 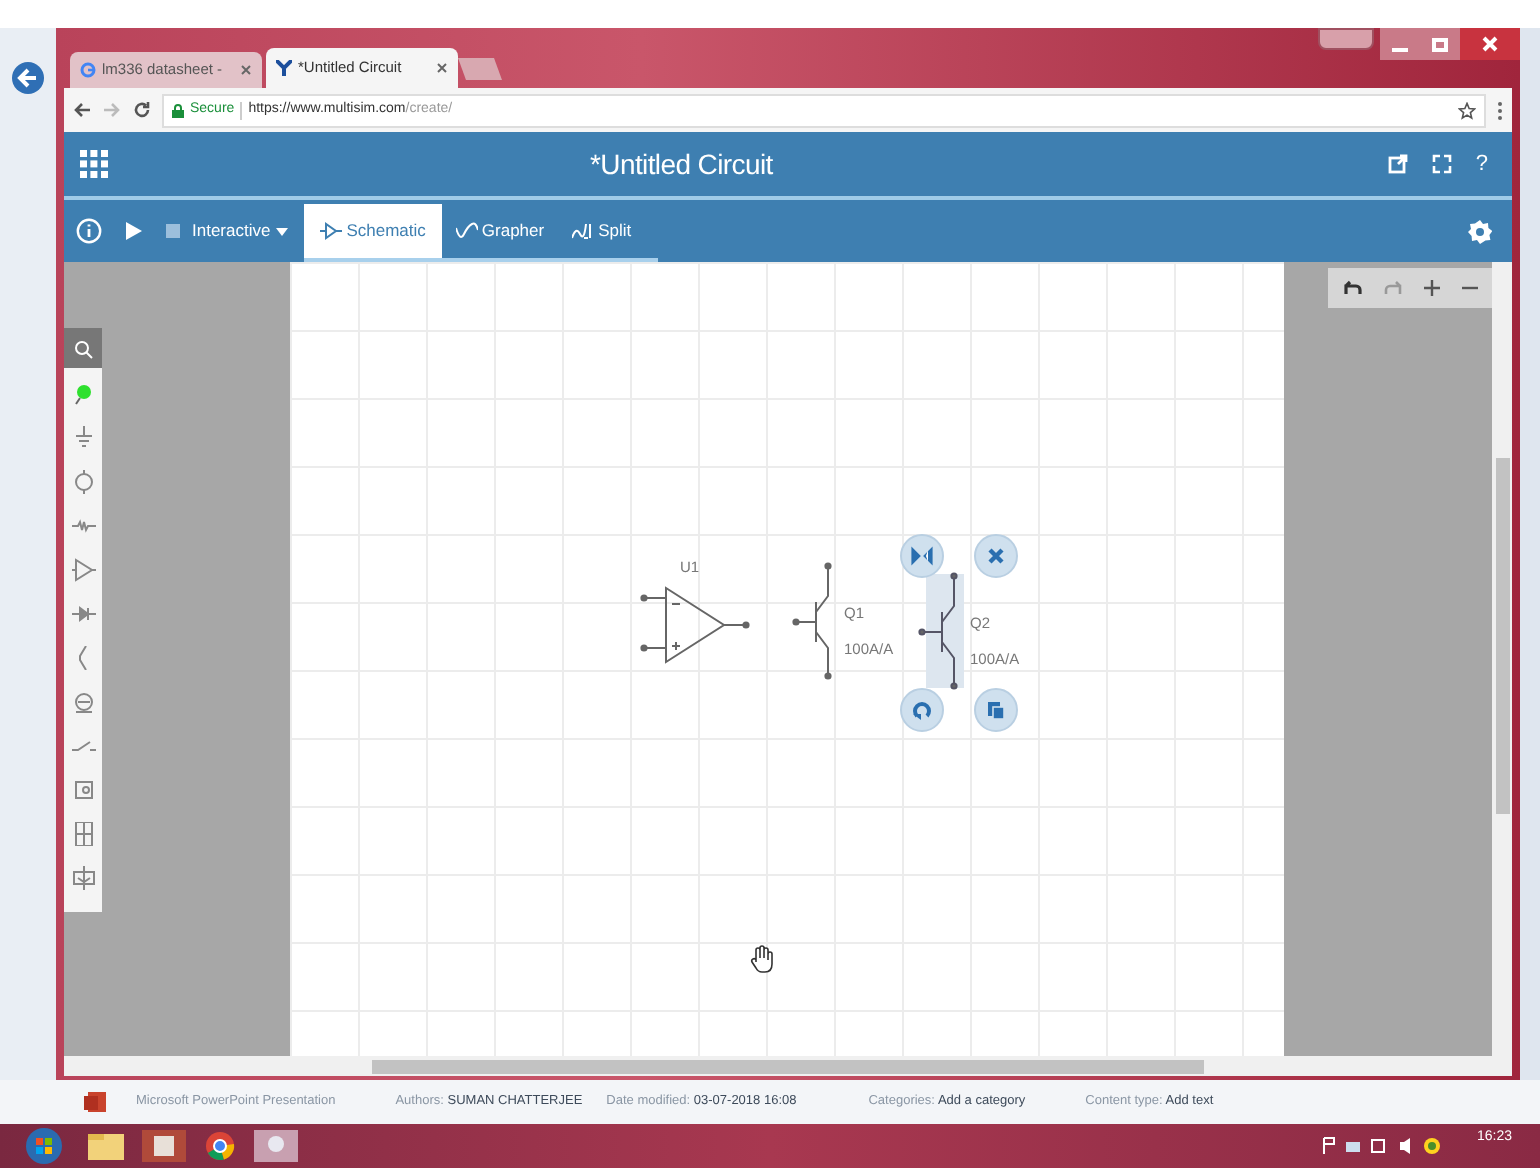 What do you see at coordinates (282, 231) in the screenshot?
I see `caret-icon` at bounding box center [282, 231].